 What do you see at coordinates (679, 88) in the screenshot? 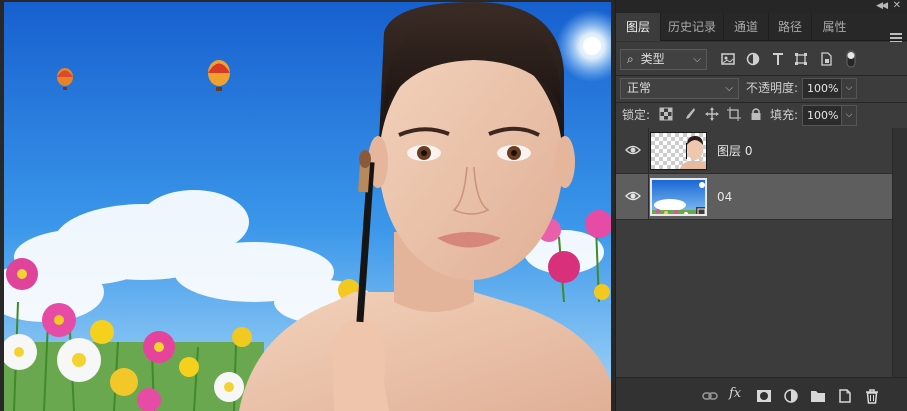
I see `blend-mode-select: 正常 ⌵` at bounding box center [679, 88].